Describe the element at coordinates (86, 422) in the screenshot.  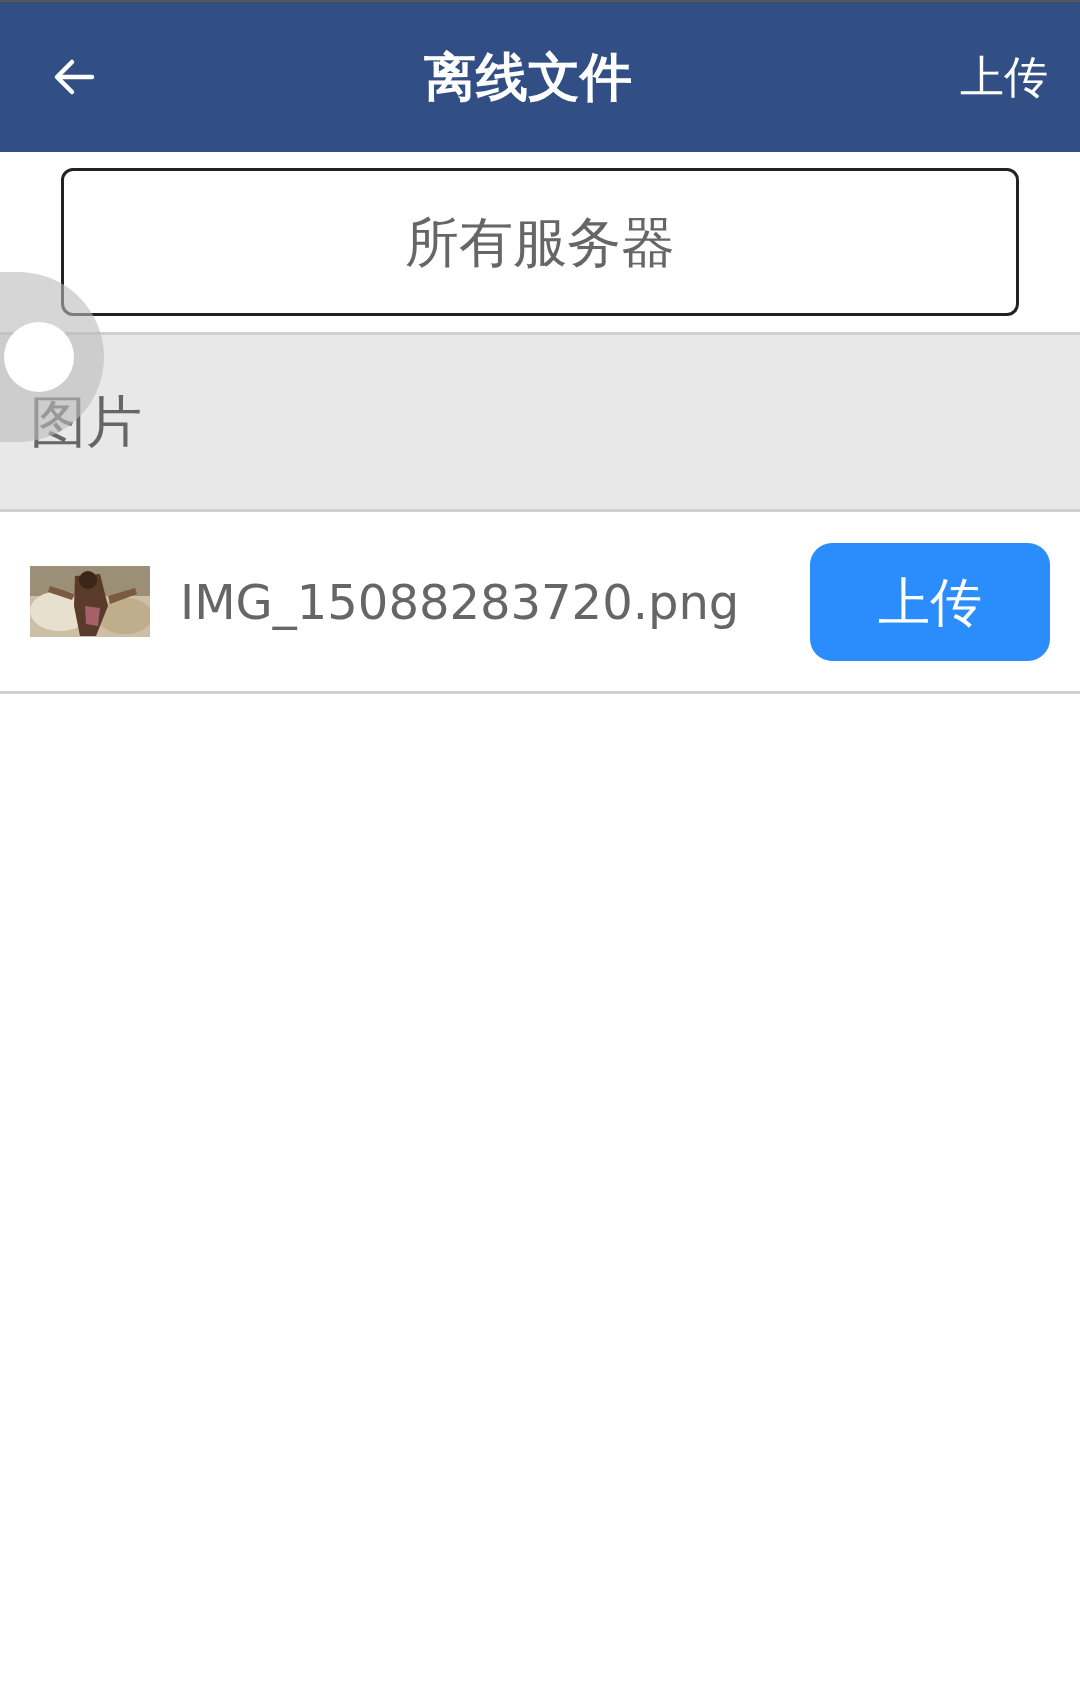
I see `section-title: 图片` at that location.